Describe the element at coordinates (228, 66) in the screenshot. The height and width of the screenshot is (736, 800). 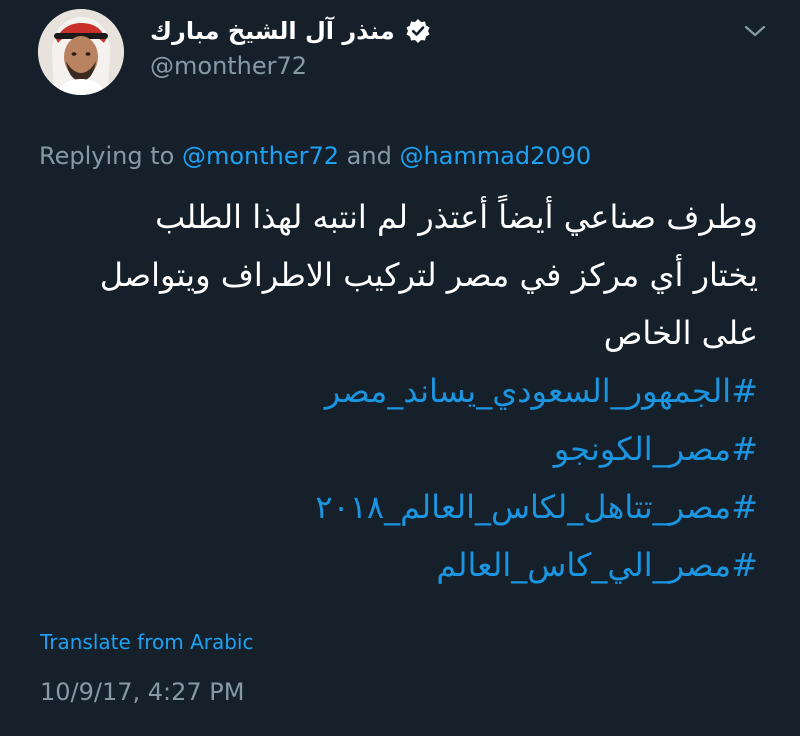
I see `author-handle: @monther72` at that location.